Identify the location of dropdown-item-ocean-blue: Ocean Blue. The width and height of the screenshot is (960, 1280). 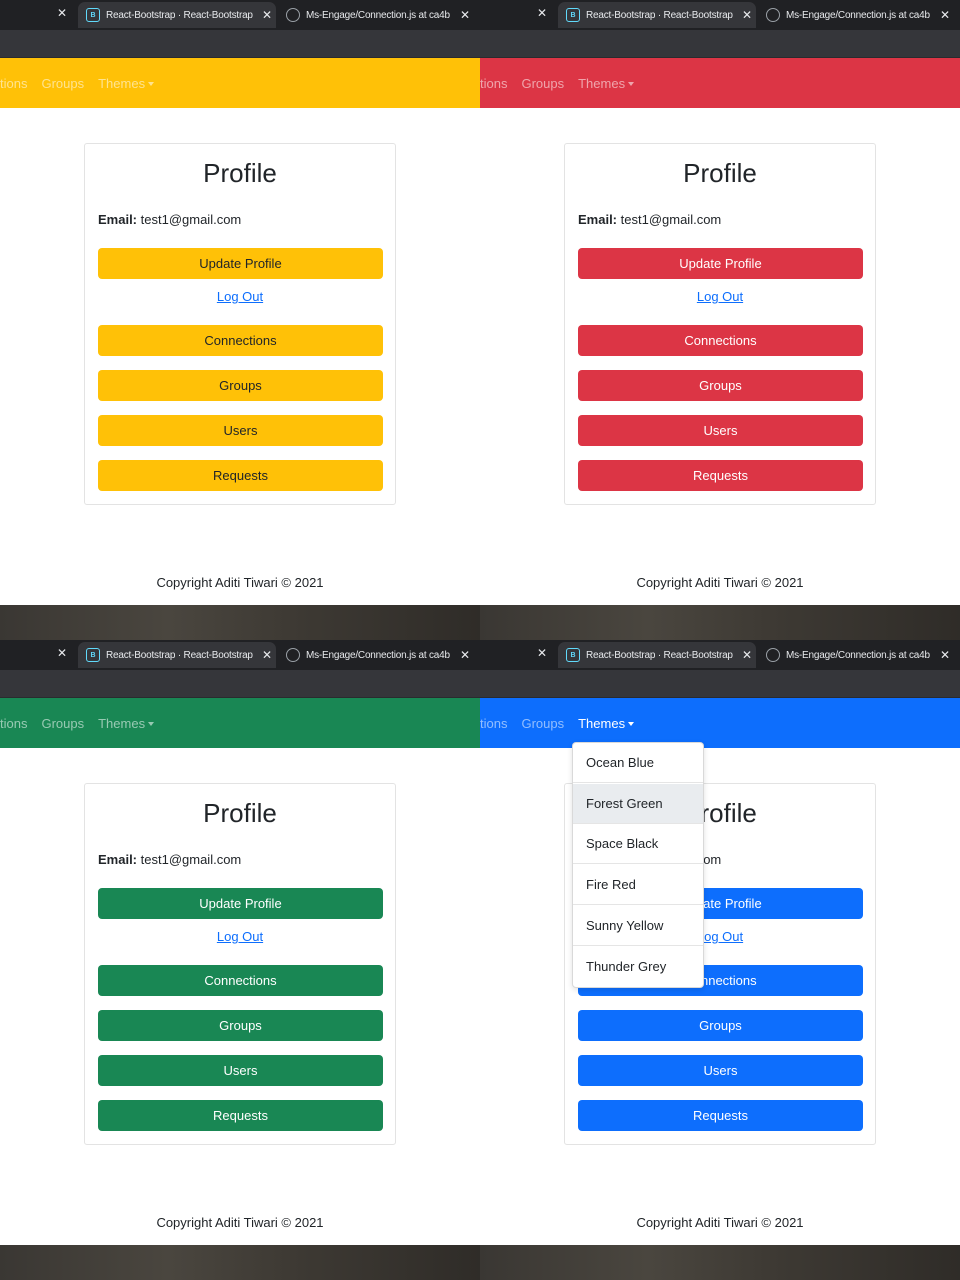
(638, 763).